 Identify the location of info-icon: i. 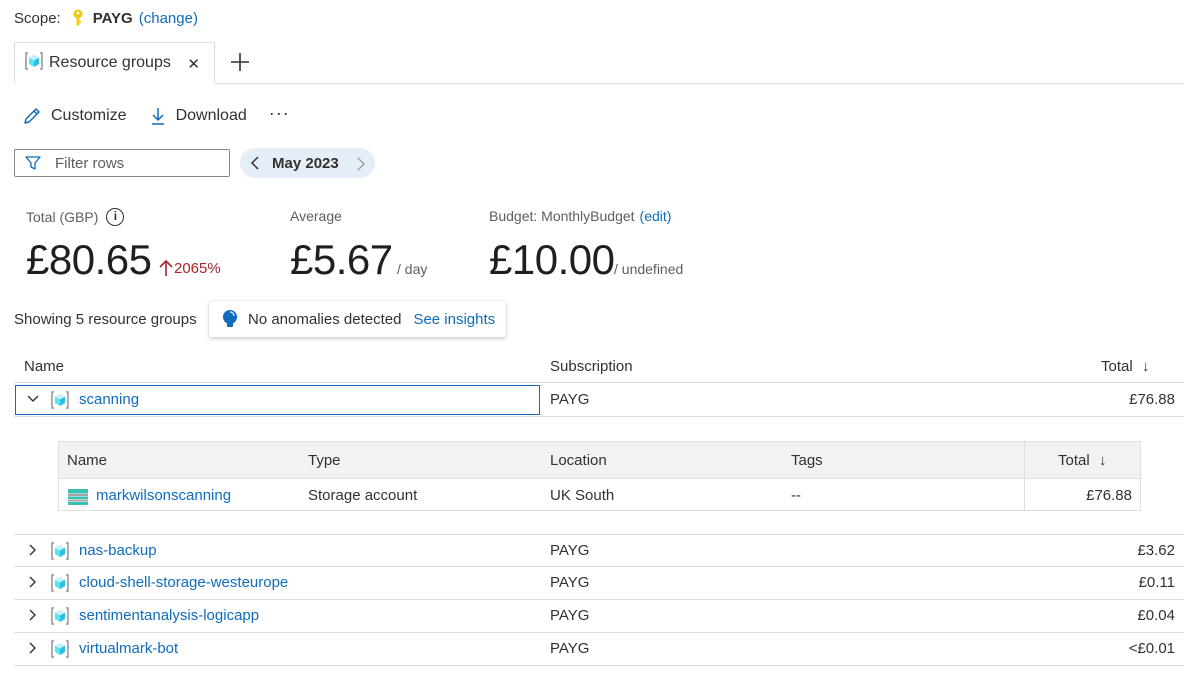
(115, 217).